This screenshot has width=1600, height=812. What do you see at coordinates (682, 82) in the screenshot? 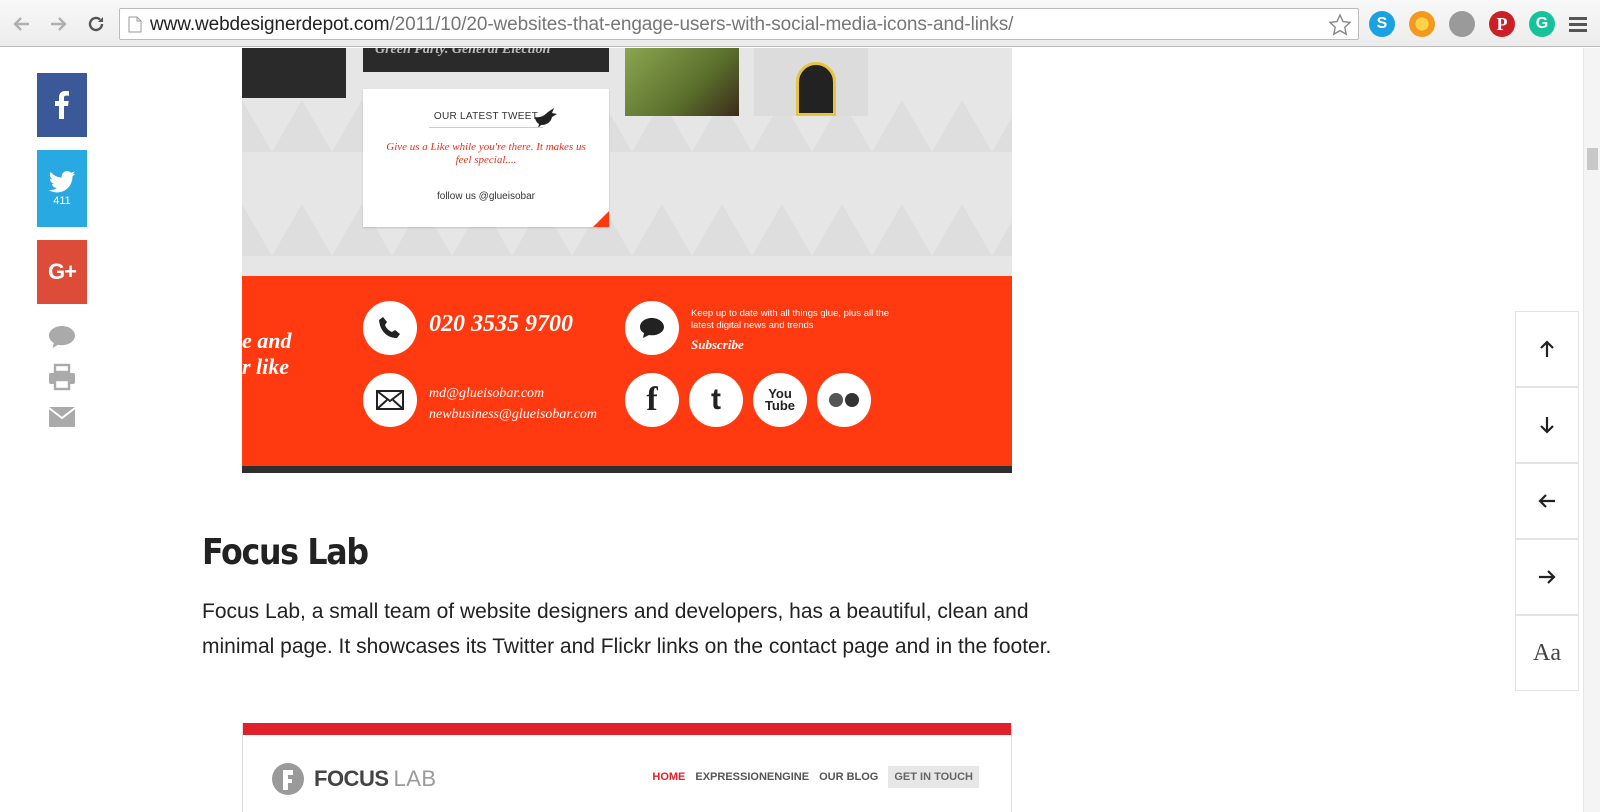
I see `photo-tile` at bounding box center [682, 82].